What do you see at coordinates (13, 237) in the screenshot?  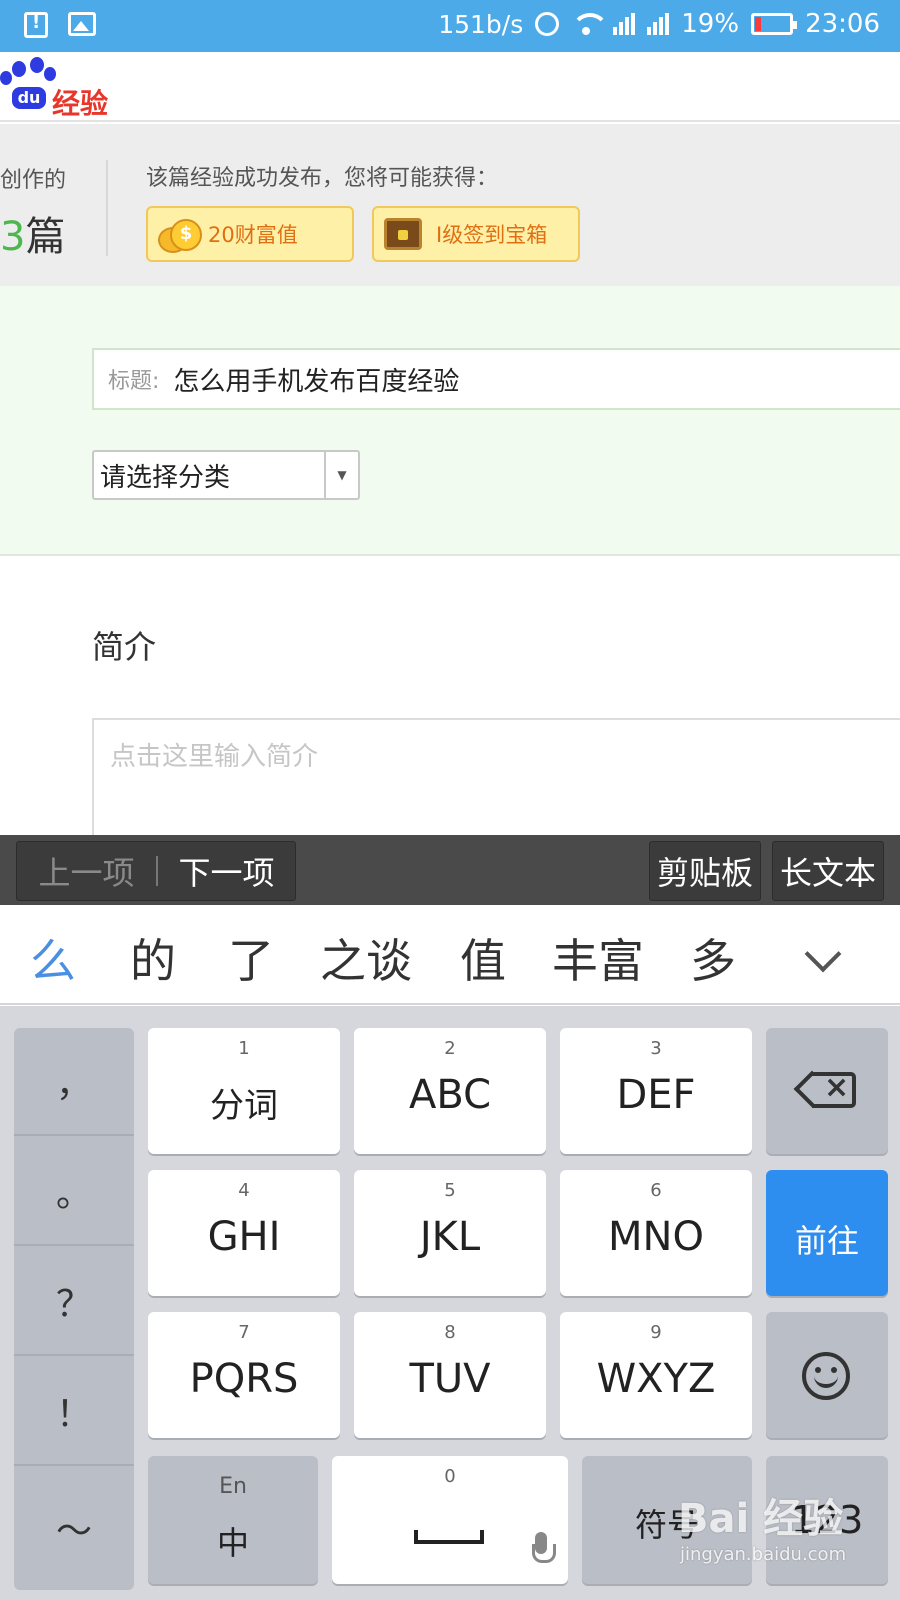 I see `created-count-number: 3` at bounding box center [13, 237].